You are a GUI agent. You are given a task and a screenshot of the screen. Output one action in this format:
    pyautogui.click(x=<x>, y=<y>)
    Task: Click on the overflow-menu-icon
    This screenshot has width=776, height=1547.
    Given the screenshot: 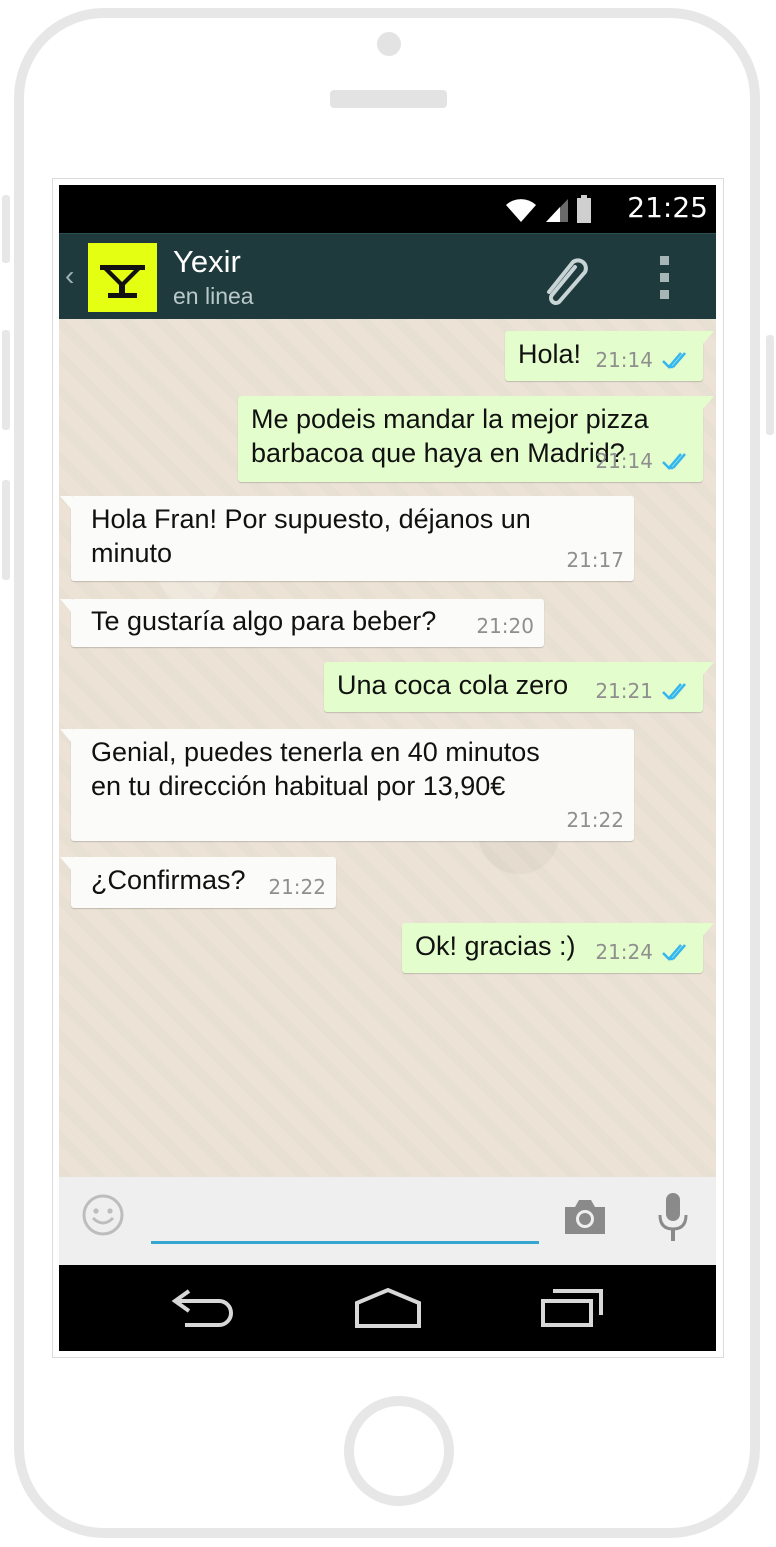 What is the action you would take?
    pyautogui.click(x=665, y=278)
    